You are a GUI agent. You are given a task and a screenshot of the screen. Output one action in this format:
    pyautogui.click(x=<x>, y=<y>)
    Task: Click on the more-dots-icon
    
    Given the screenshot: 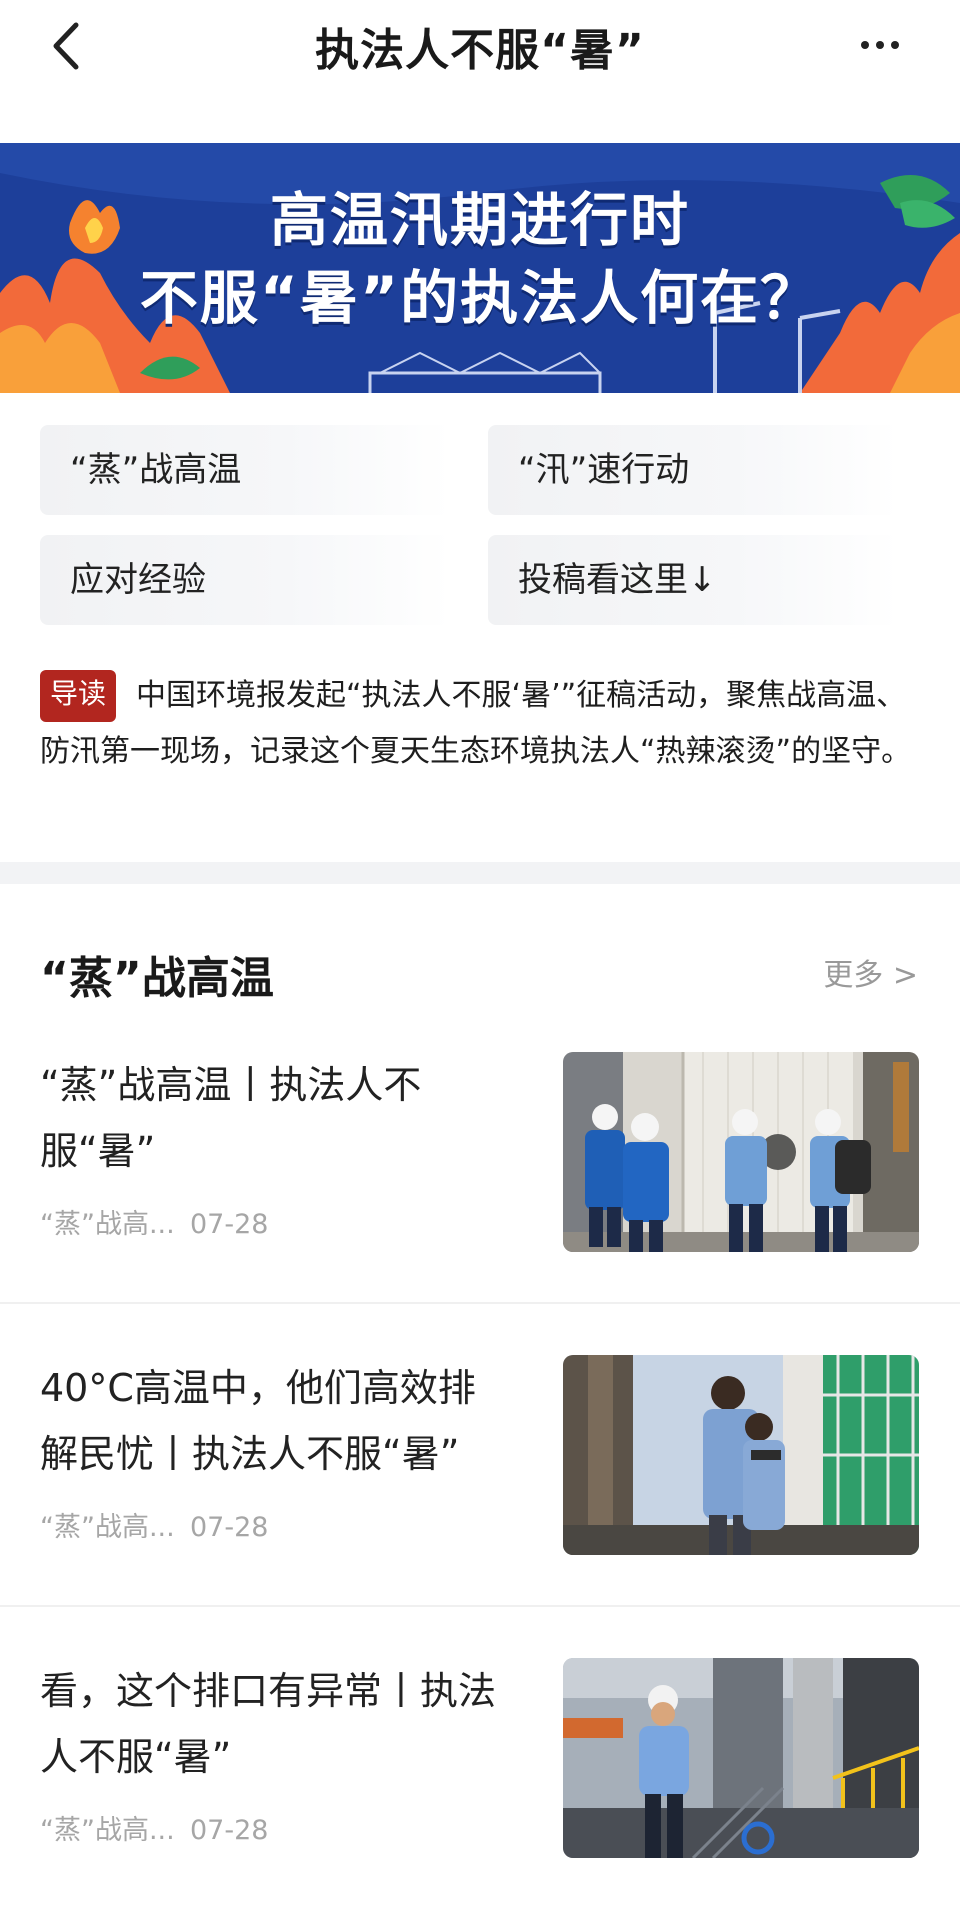 What is the action you would take?
    pyautogui.click(x=880, y=45)
    